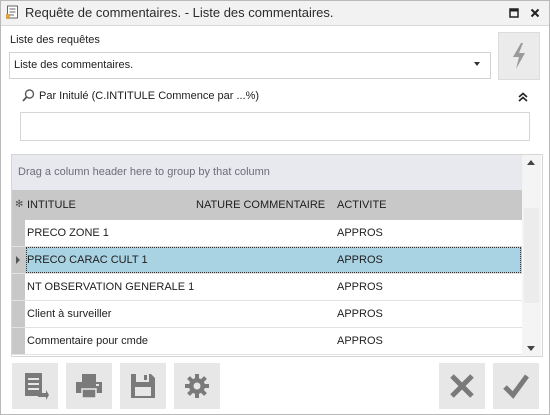  Describe the element at coordinates (19, 204) in the screenshot. I see `row-selector-header-icon: ✻` at that location.